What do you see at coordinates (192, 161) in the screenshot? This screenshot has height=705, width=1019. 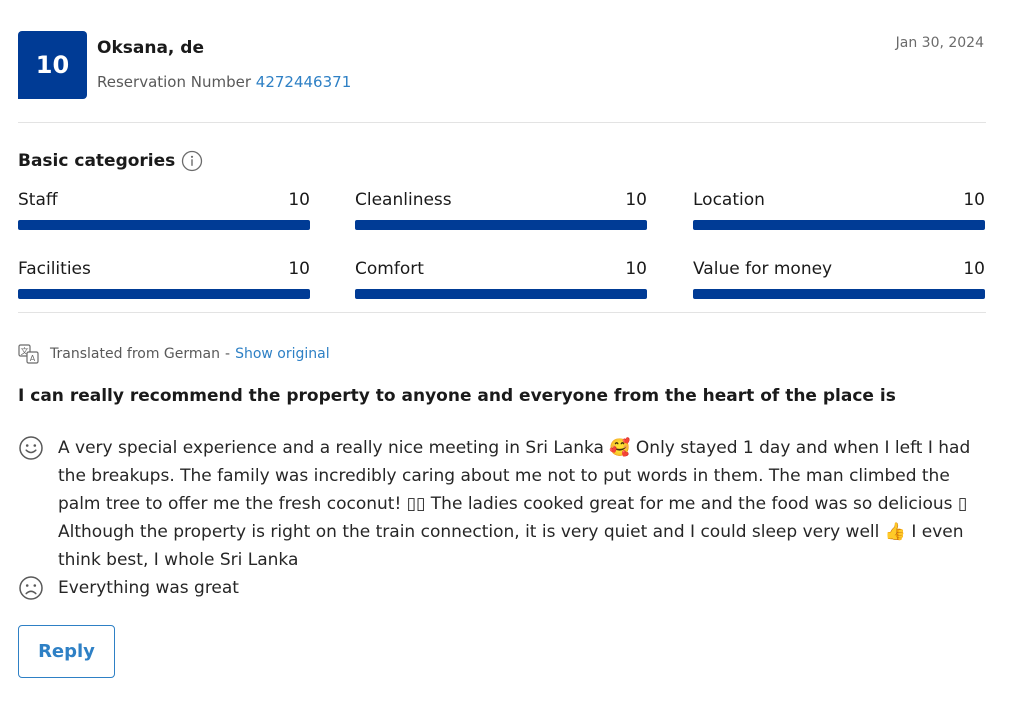 I see `info-icon` at bounding box center [192, 161].